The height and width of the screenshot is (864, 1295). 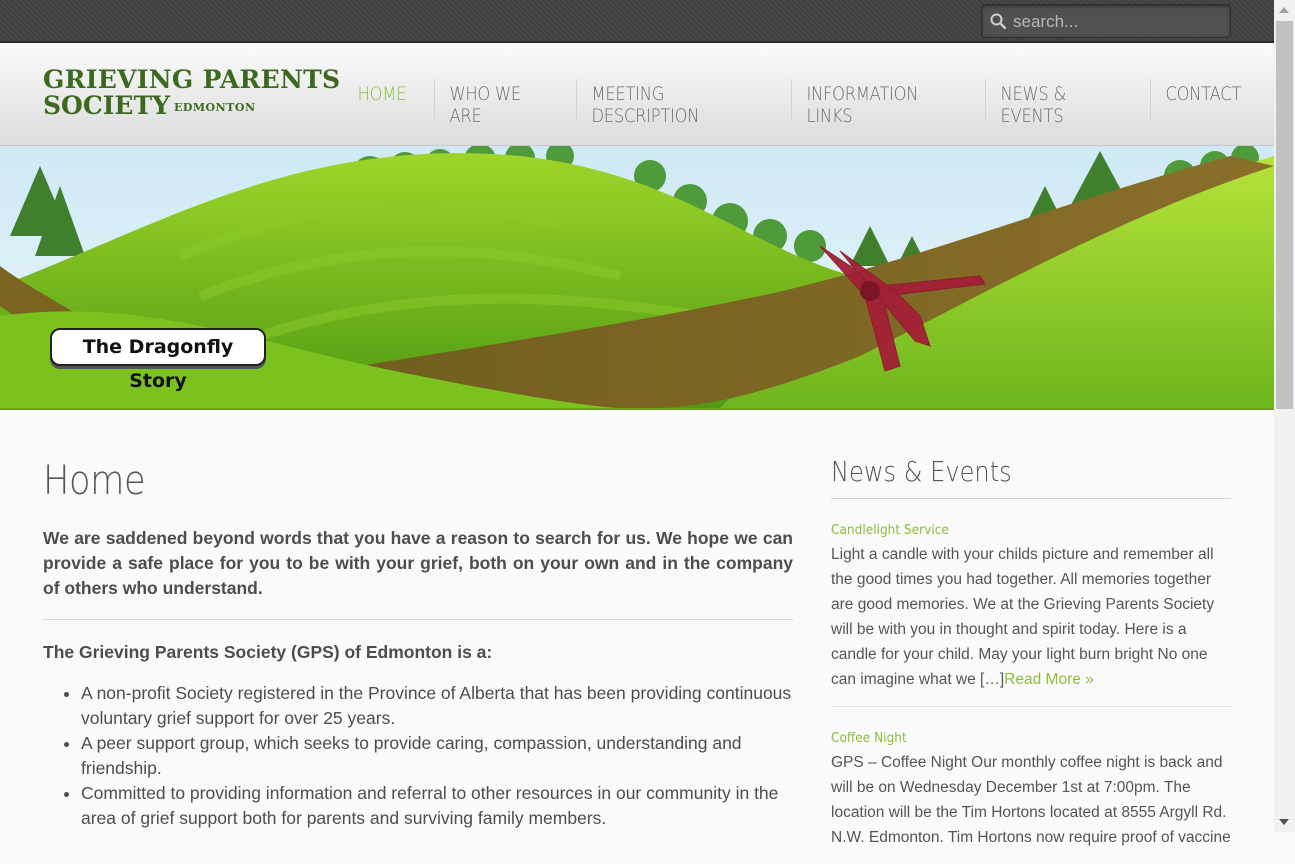 I want to click on news-title-candlelight: Candlelight Service, so click(x=890, y=530).